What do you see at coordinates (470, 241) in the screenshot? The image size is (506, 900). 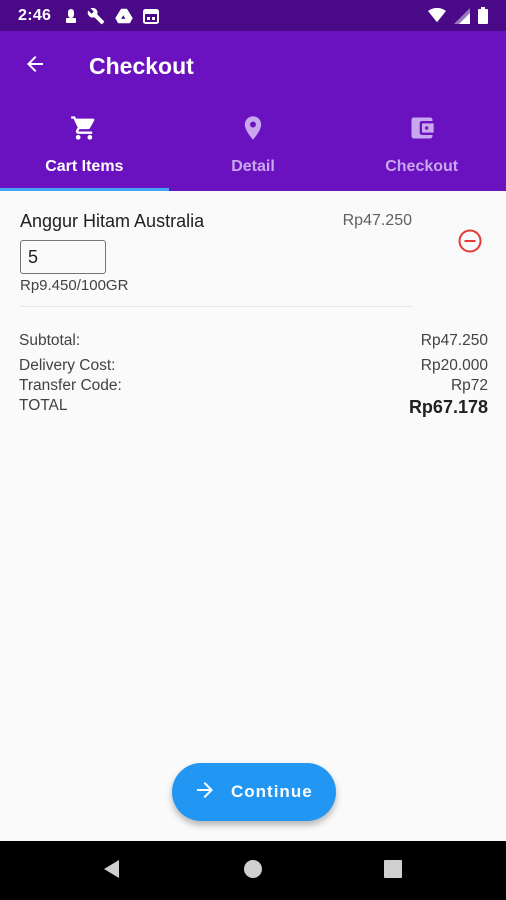 I see `remove-item-button` at bounding box center [470, 241].